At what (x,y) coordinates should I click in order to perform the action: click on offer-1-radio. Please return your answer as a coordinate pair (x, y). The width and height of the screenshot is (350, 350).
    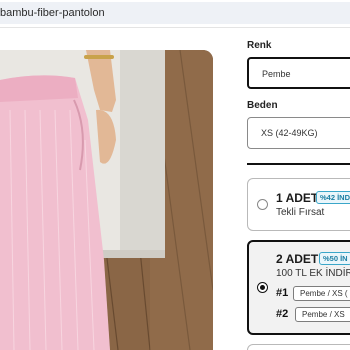
    Looking at the image, I should click on (262, 204).